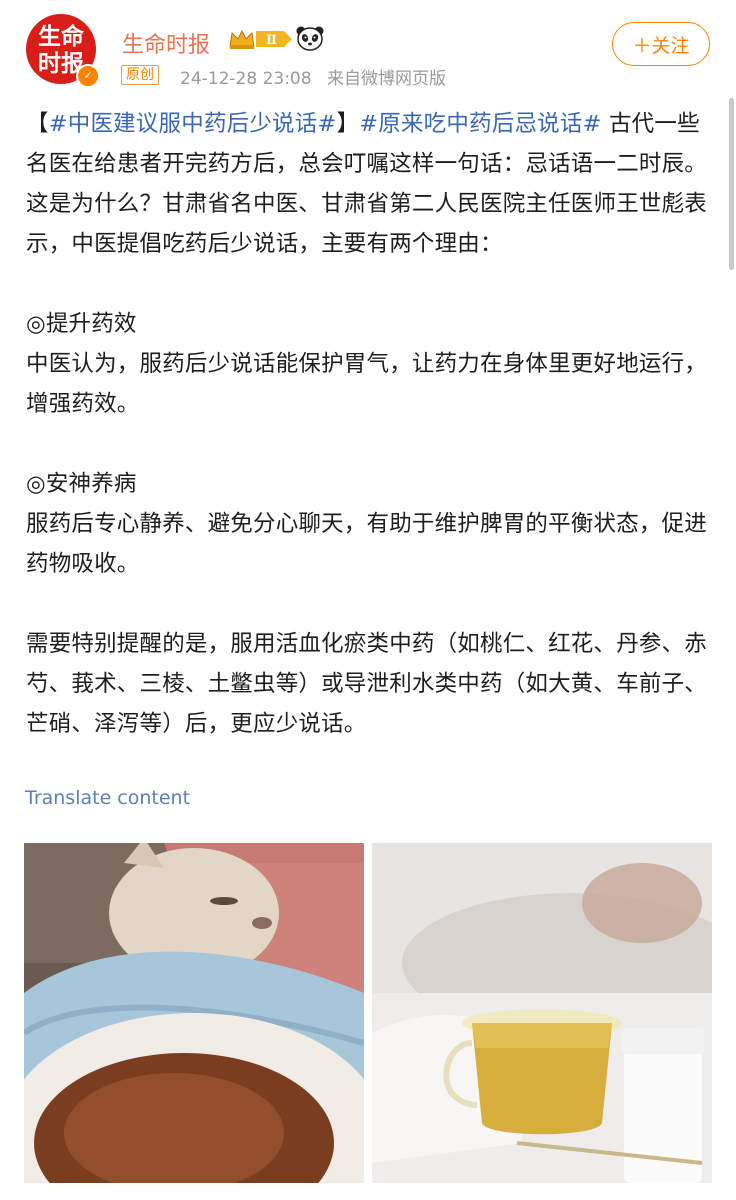 The height and width of the screenshot is (1200, 736). I want to click on section-title: ◎提升药效, so click(81, 324).